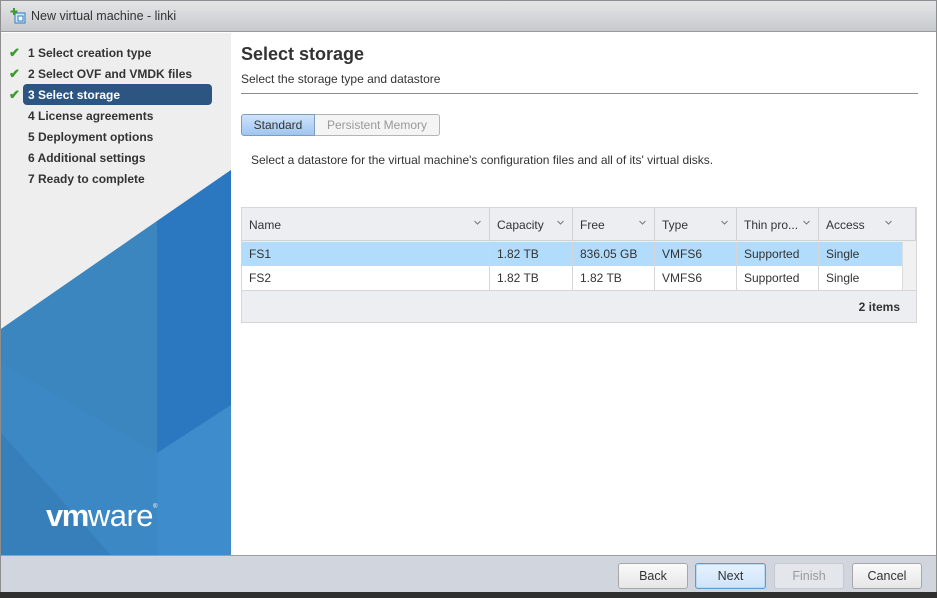  I want to click on cell-free: 1.82 TB, so click(614, 278).